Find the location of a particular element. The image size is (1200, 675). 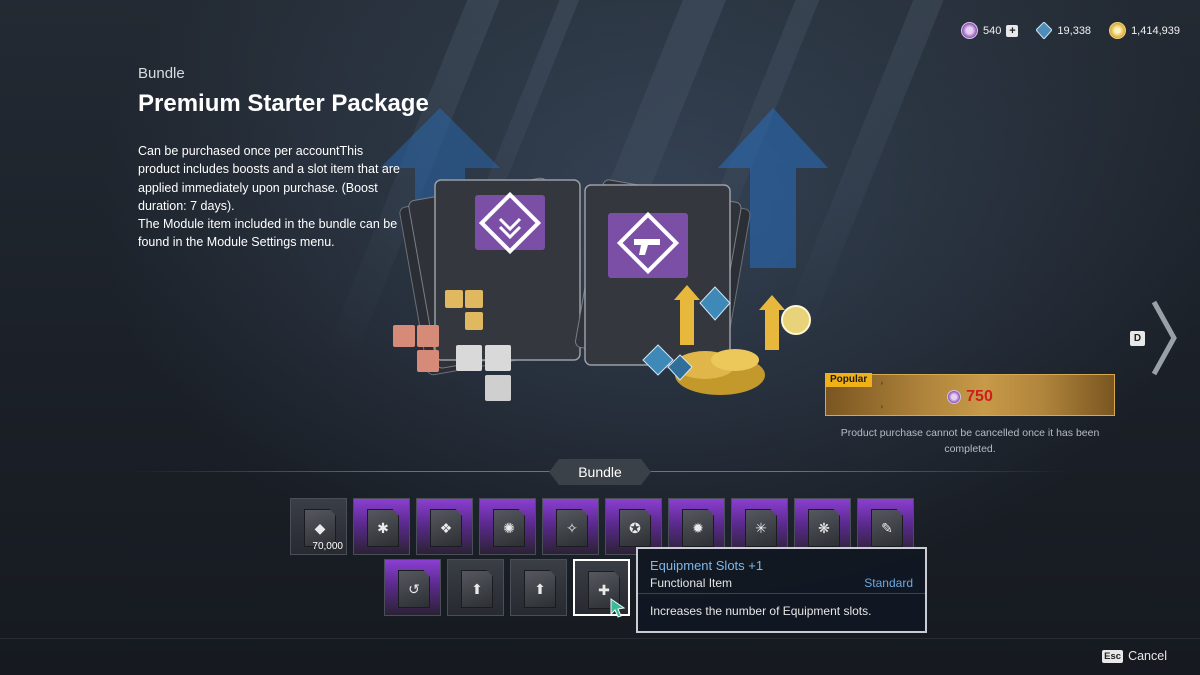

item-icon: ✧ is located at coordinates (572, 528).